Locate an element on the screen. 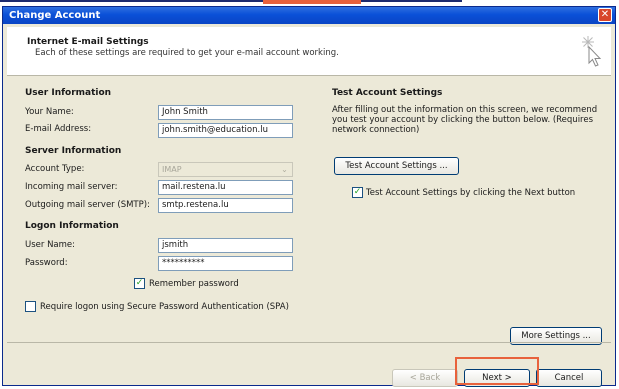 The width and height of the screenshot is (619, 389). title-bar: Change Account ✕ is located at coordinates (309, 15).